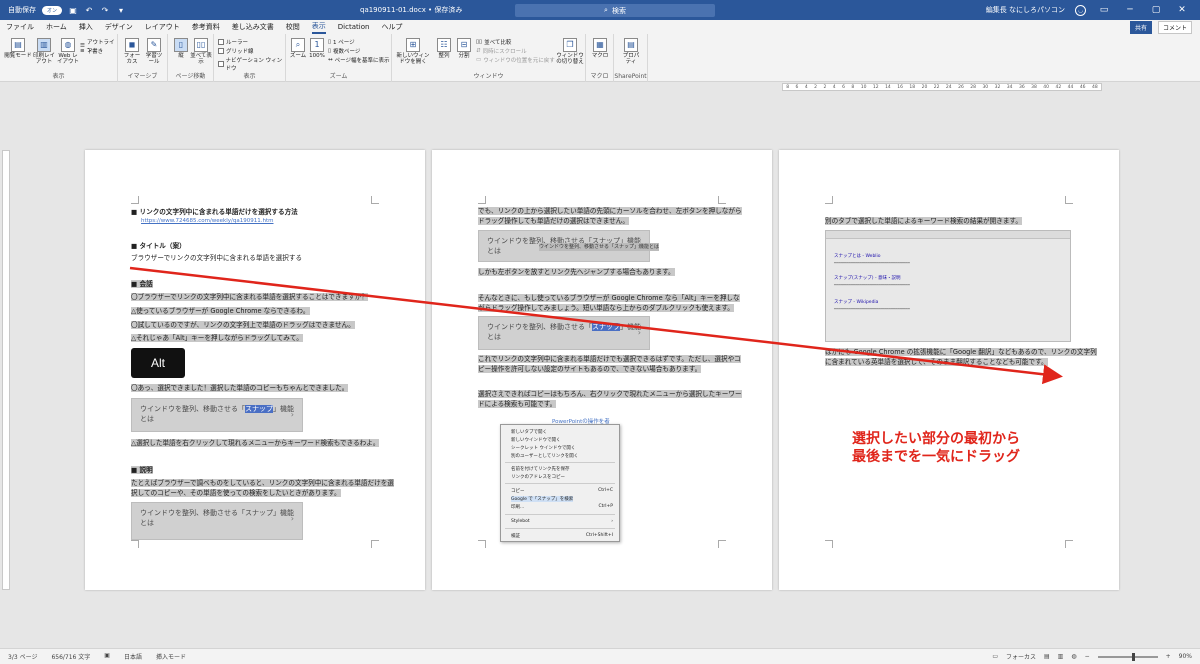 The width and height of the screenshot is (1200, 664). Describe the element at coordinates (872, 285) in the screenshot. I see `search-result-snippet: ━━━━━━━━━━━━━━━━━━━━━━━━━━━━━━━━━━━━` at that location.